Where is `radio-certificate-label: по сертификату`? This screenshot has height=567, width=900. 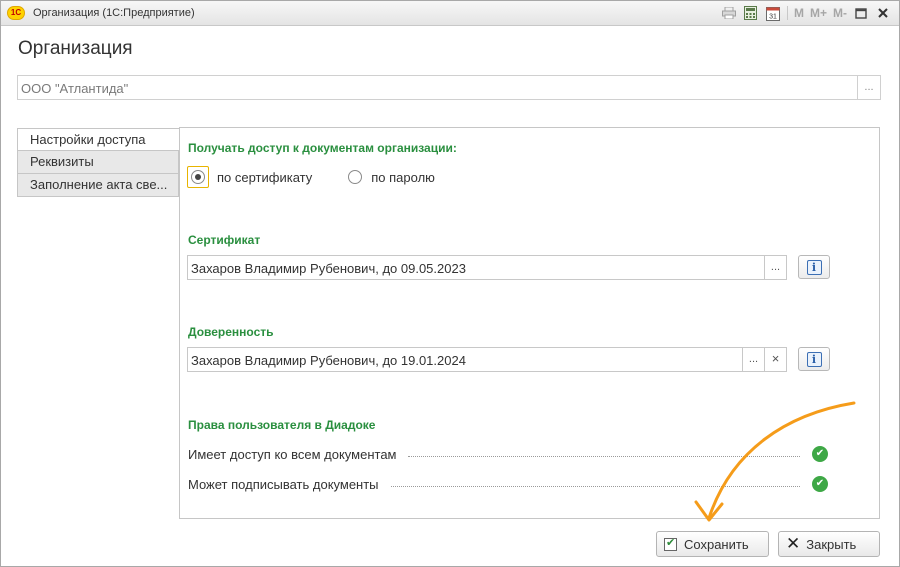 radio-certificate-label: по сертификату is located at coordinates (264, 177).